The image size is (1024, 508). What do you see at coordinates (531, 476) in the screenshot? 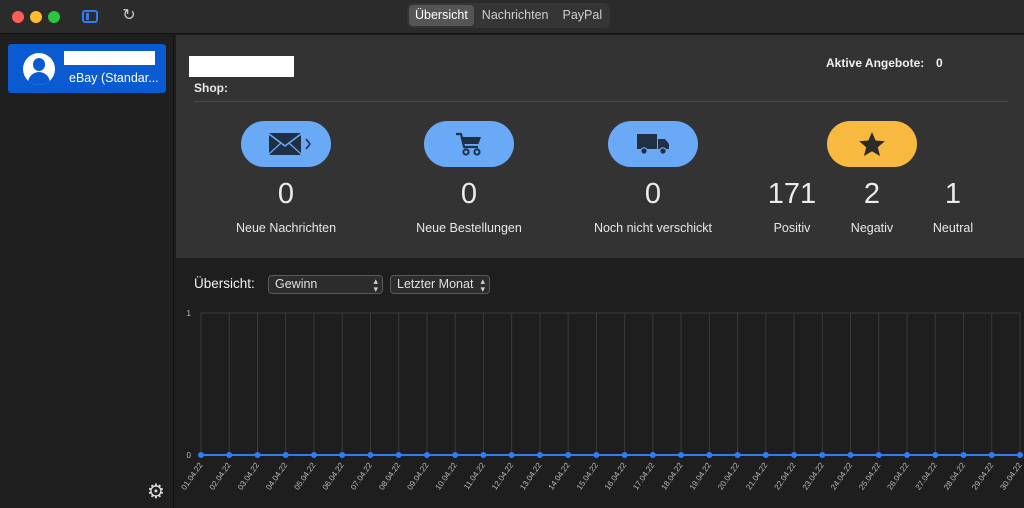
I see `x-tick-label: 13.04.22` at bounding box center [531, 476].